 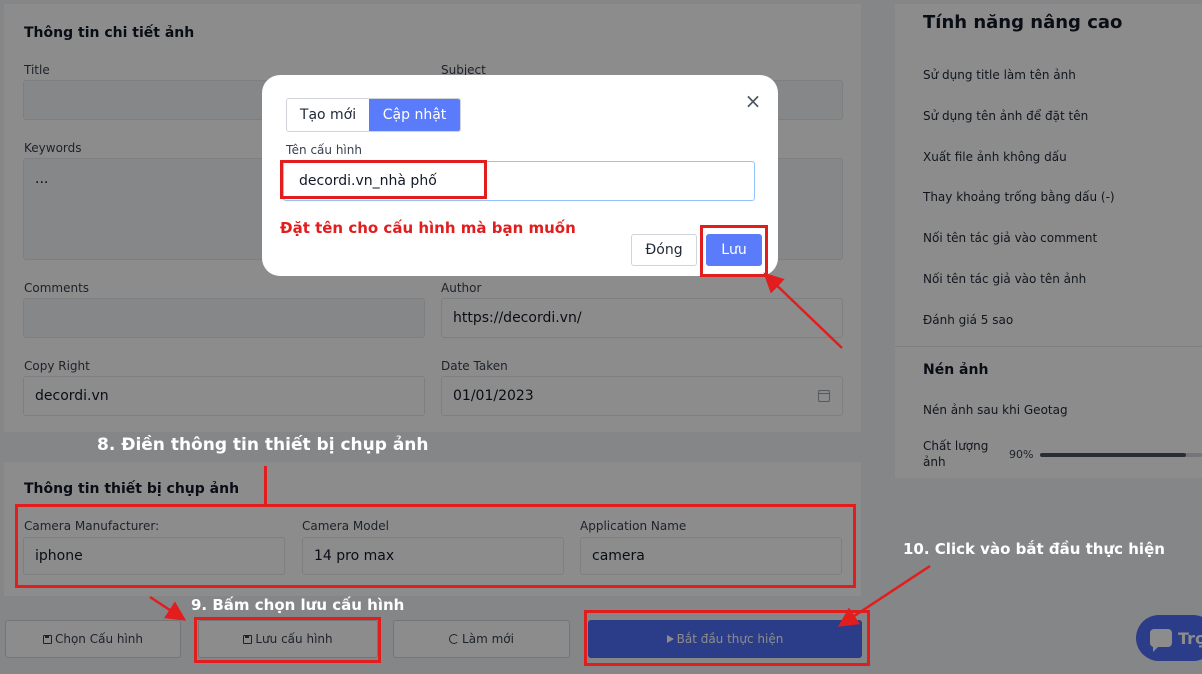 What do you see at coordinates (168, 608) in the screenshot?
I see `arrow-to-save-config` at bounding box center [168, 608].